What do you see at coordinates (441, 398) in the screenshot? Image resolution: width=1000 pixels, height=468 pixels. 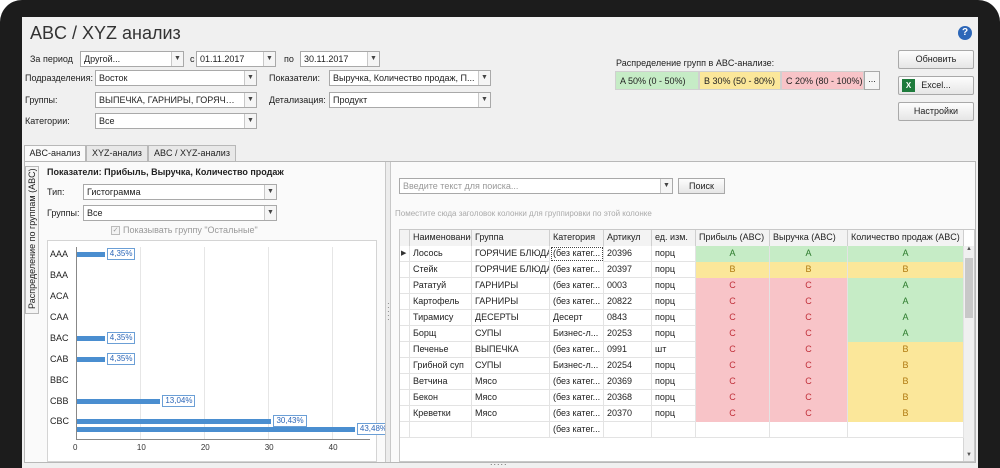 I see `table-cell: Бекон` at bounding box center [441, 398].